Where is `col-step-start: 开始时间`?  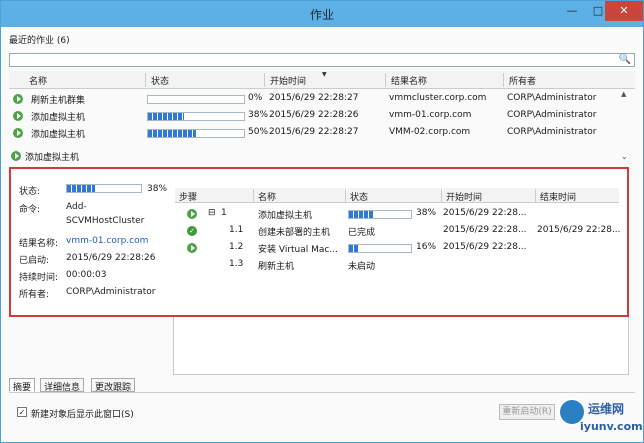 col-step-start: 开始时间 is located at coordinates (464, 196).